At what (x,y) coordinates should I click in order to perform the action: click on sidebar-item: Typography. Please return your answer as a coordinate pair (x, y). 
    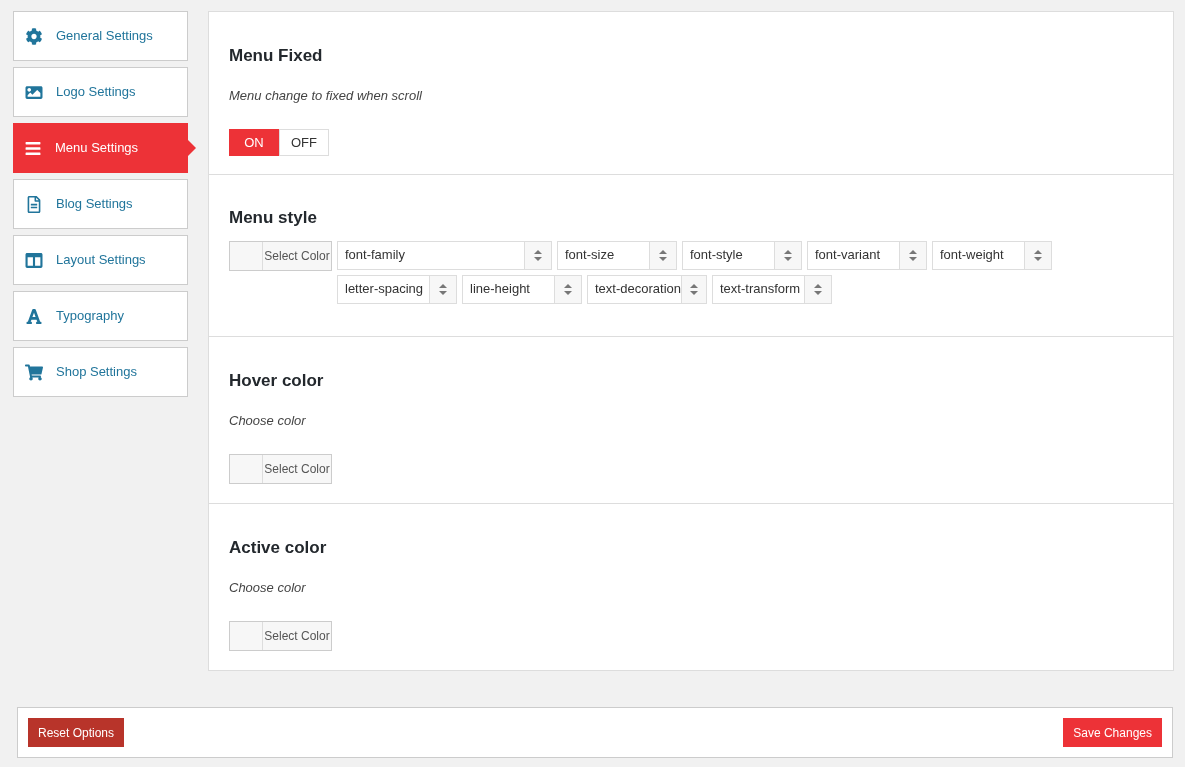
    Looking at the image, I should click on (100, 316).